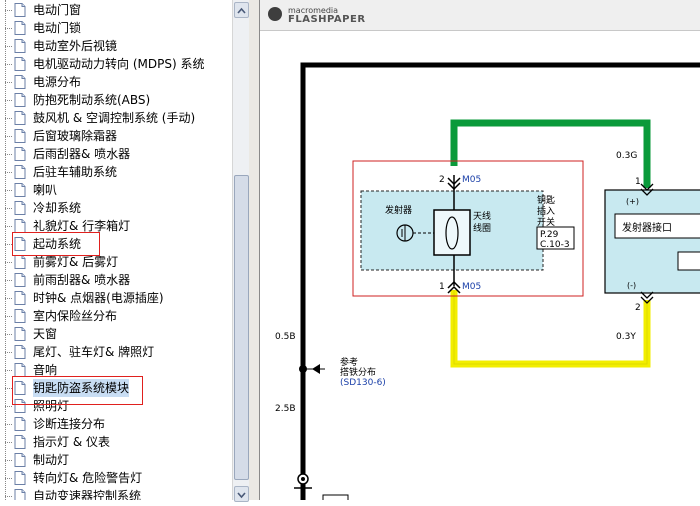  What do you see at coordinates (82, 154) in the screenshot?
I see `tree-item-label: 后雨刮器& 喷水器` at bounding box center [82, 154].